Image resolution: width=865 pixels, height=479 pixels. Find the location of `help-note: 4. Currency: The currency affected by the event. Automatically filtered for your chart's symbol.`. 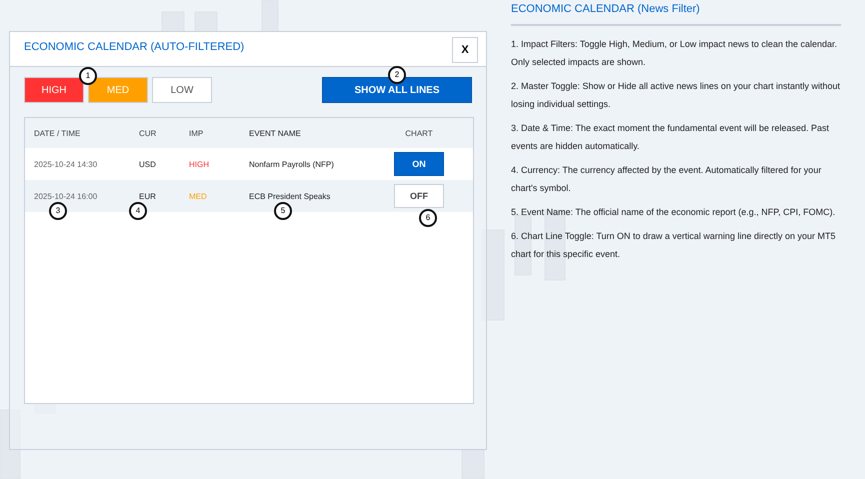

help-note: 4. Currency: The currency affected by the event. Automatically filtered for your chart's symbol. is located at coordinates (666, 179).